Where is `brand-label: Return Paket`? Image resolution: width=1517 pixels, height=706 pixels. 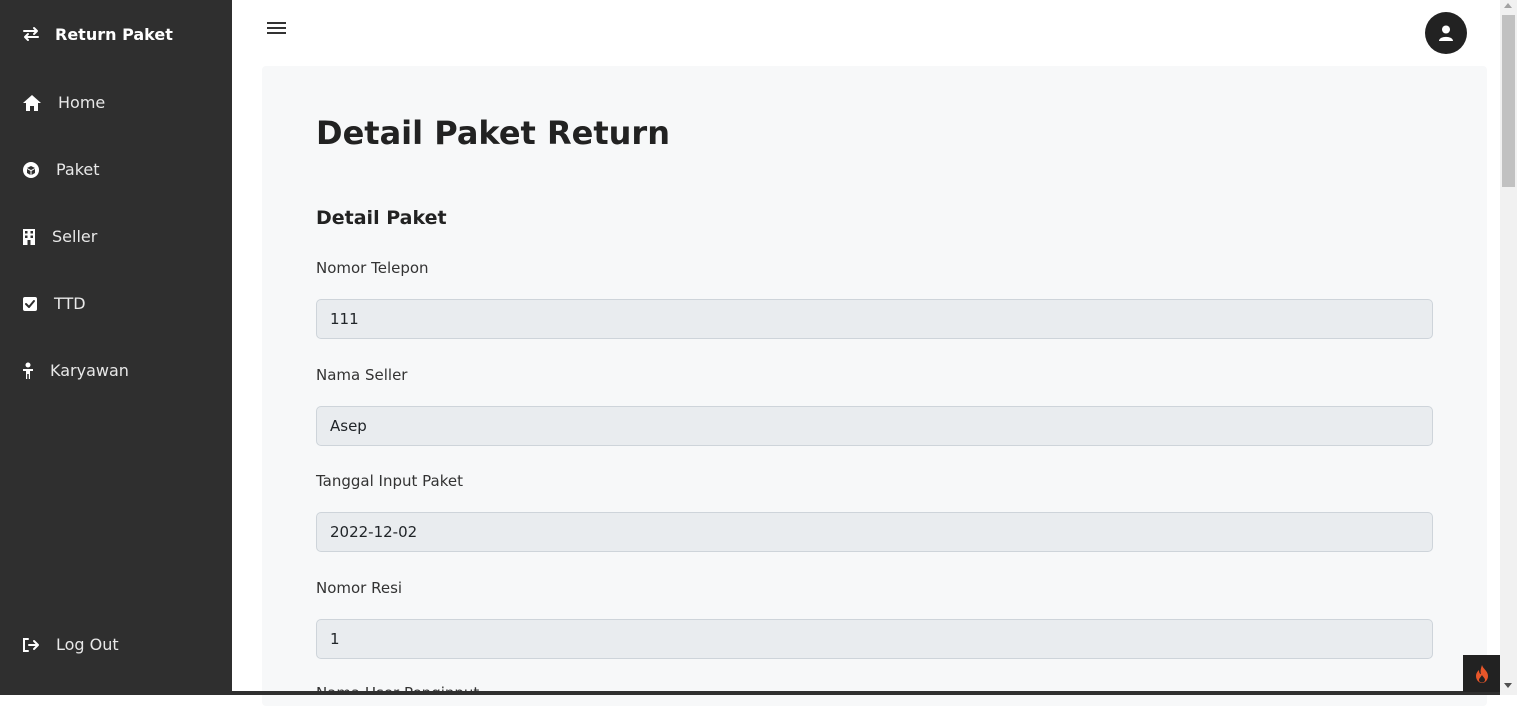 brand-label: Return Paket is located at coordinates (114, 34).